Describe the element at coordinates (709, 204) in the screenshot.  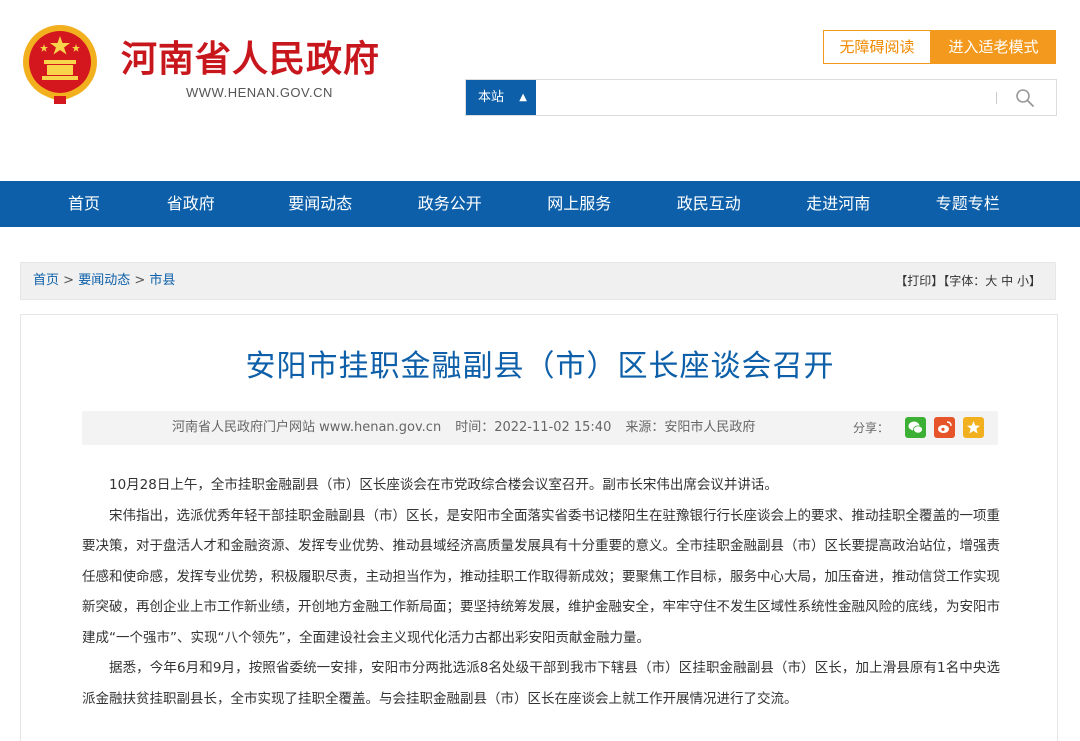
I see `nav-item-interaction: 政民互动` at that location.